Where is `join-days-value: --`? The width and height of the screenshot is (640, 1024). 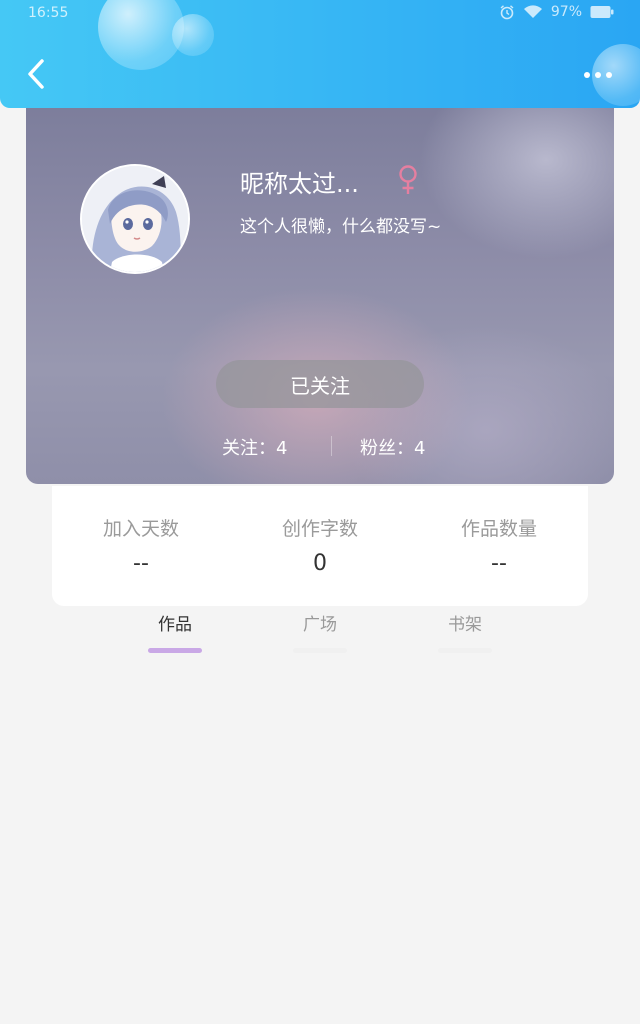 join-days-value: -- is located at coordinates (141, 563).